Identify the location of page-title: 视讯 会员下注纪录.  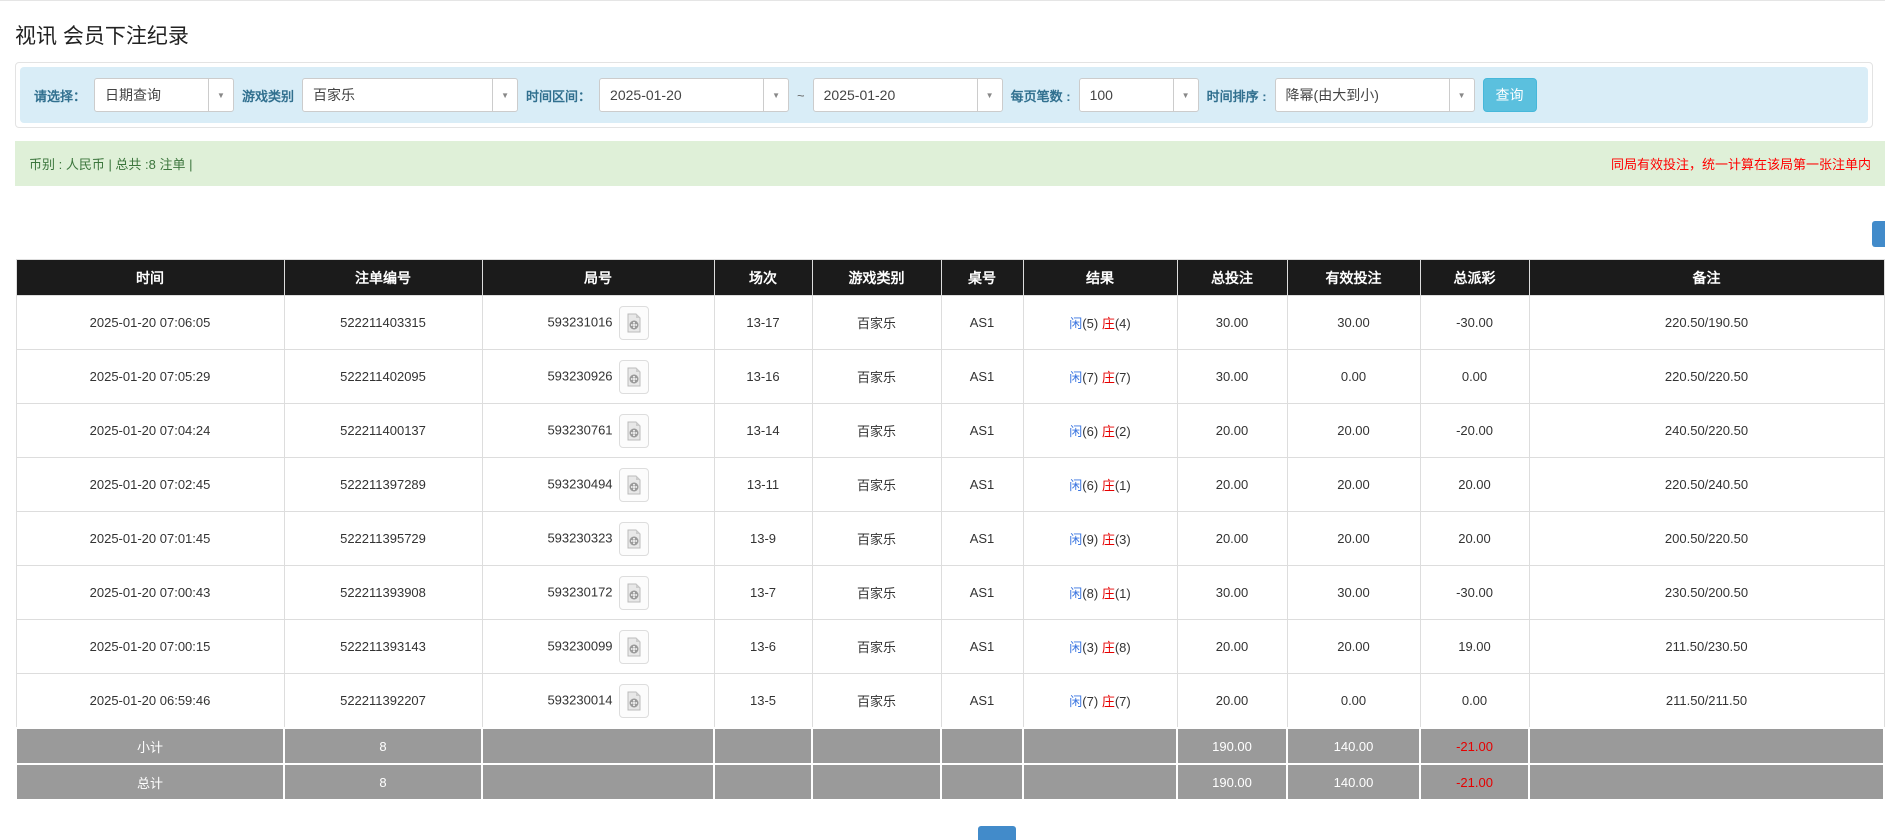
(102, 36).